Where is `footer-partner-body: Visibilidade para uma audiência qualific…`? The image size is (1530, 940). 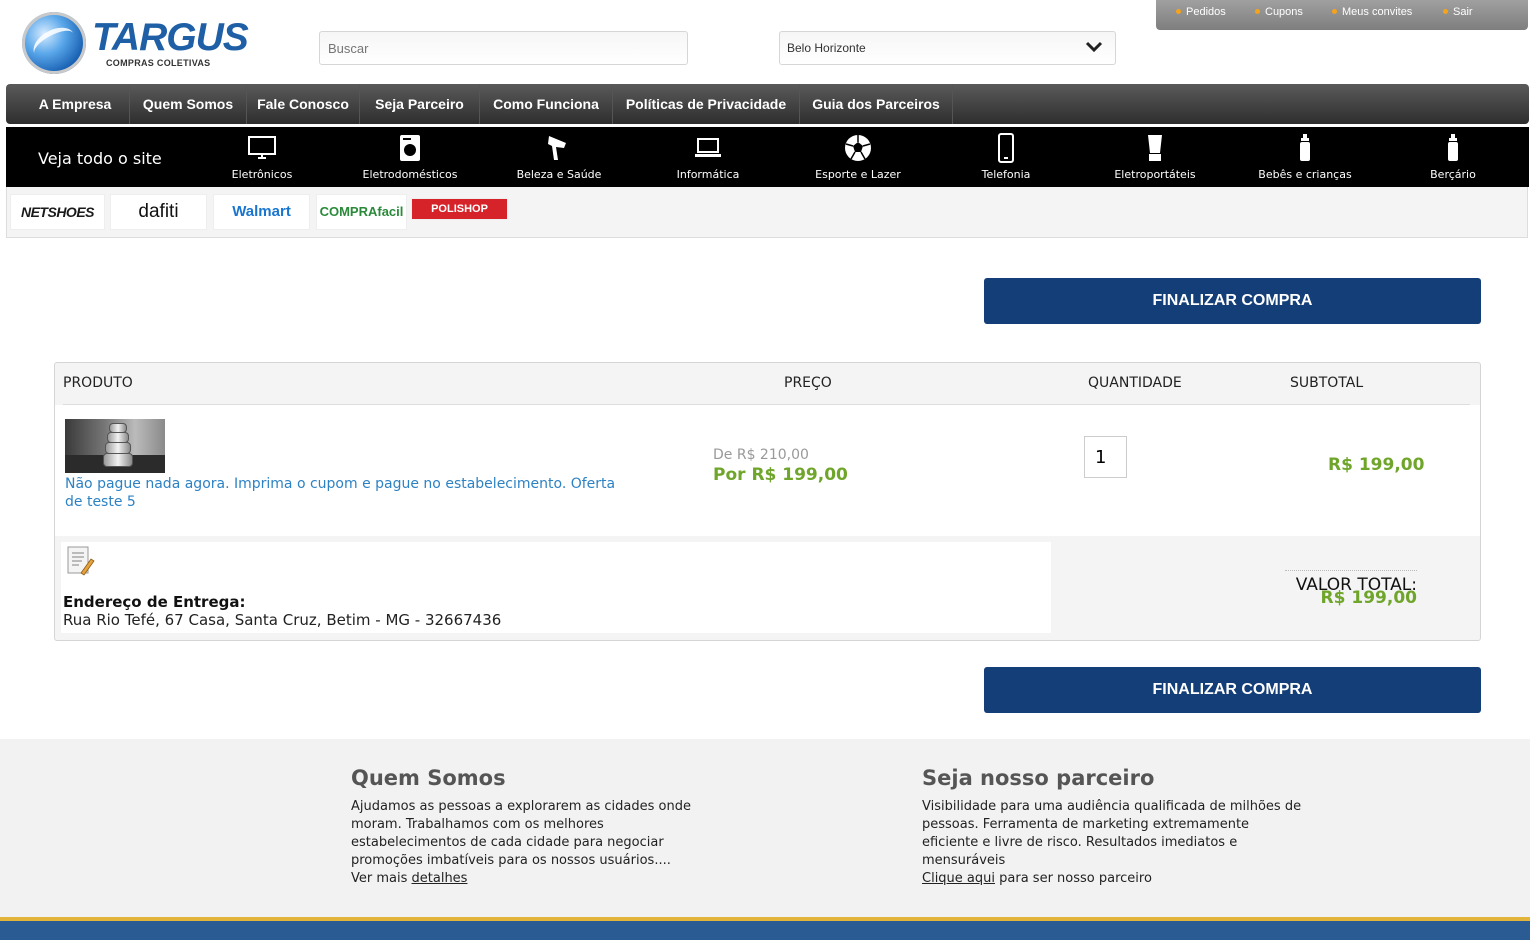 footer-partner-body: Visibilidade para uma audiência qualific… is located at coordinates (1112, 833).